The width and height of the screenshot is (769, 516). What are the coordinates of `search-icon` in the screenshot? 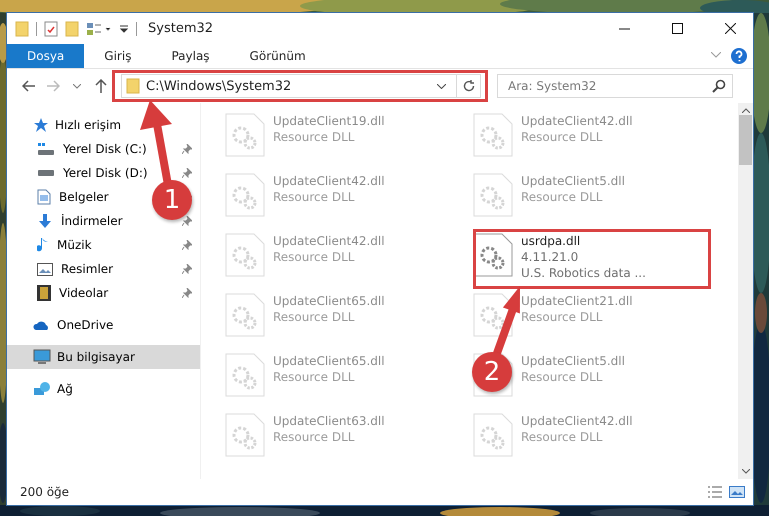 It's located at (719, 86).